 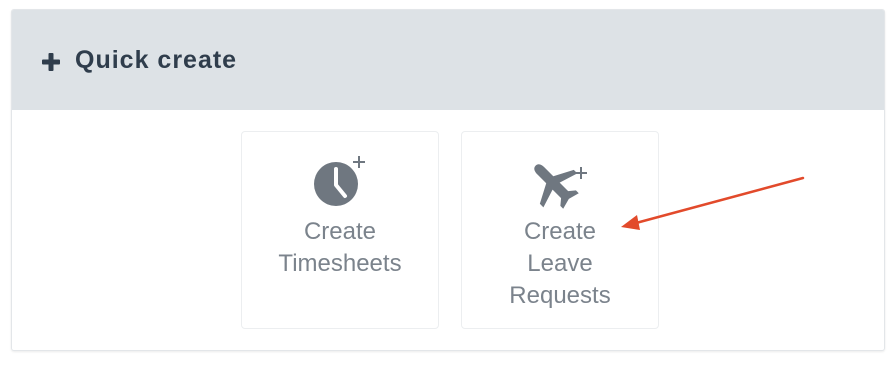 I want to click on plus-icon, so click(x=51, y=62).